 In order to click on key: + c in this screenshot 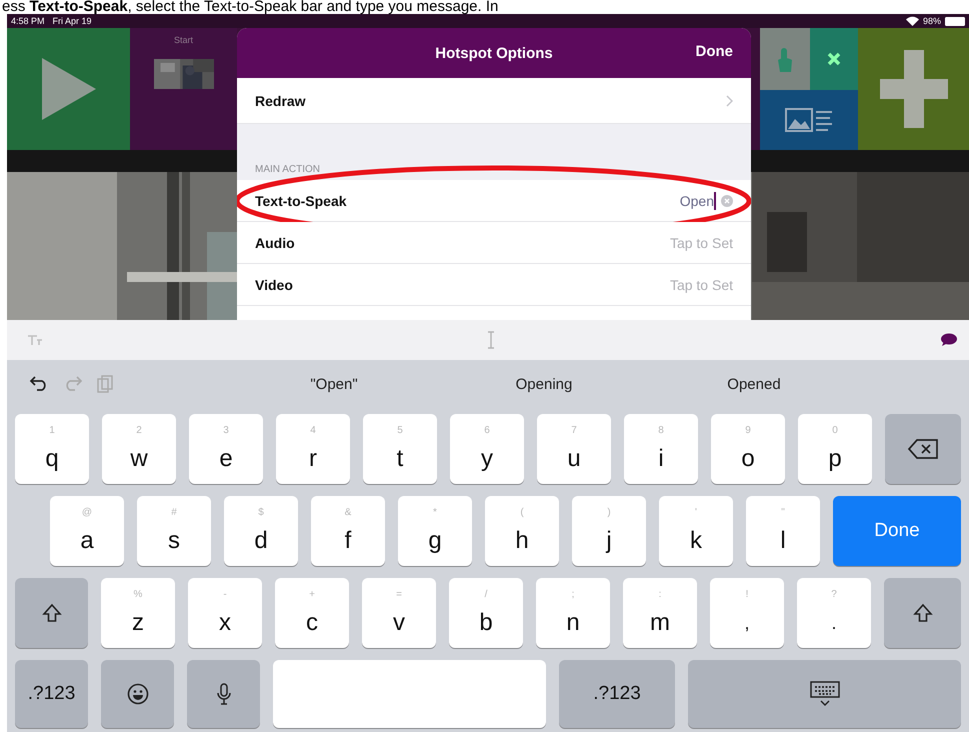, I will do `click(312, 613)`.